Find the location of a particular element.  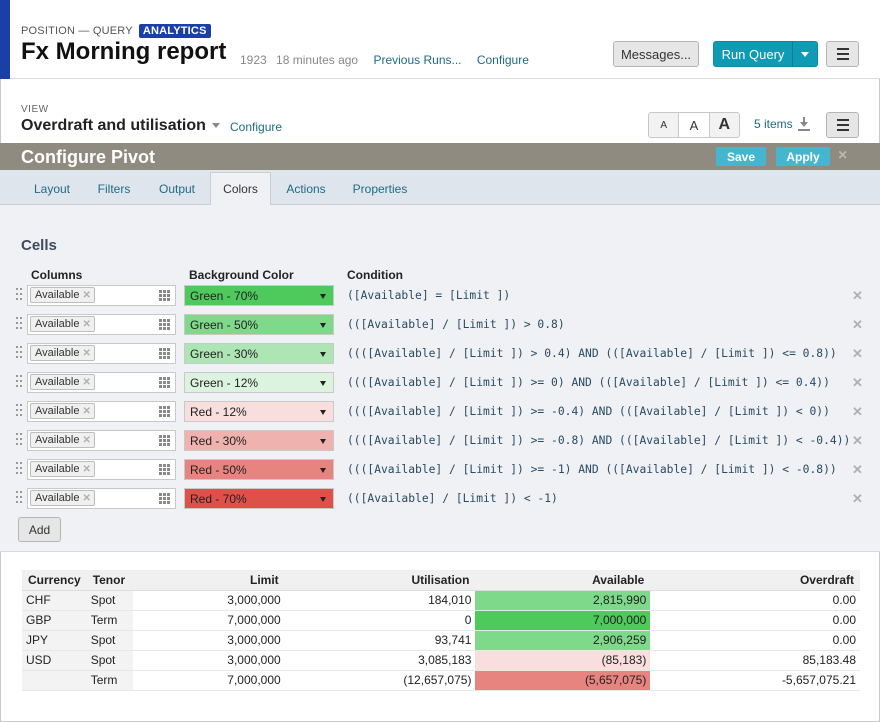

limit-cell: 3,000,000 is located at coordinates (208, 660).